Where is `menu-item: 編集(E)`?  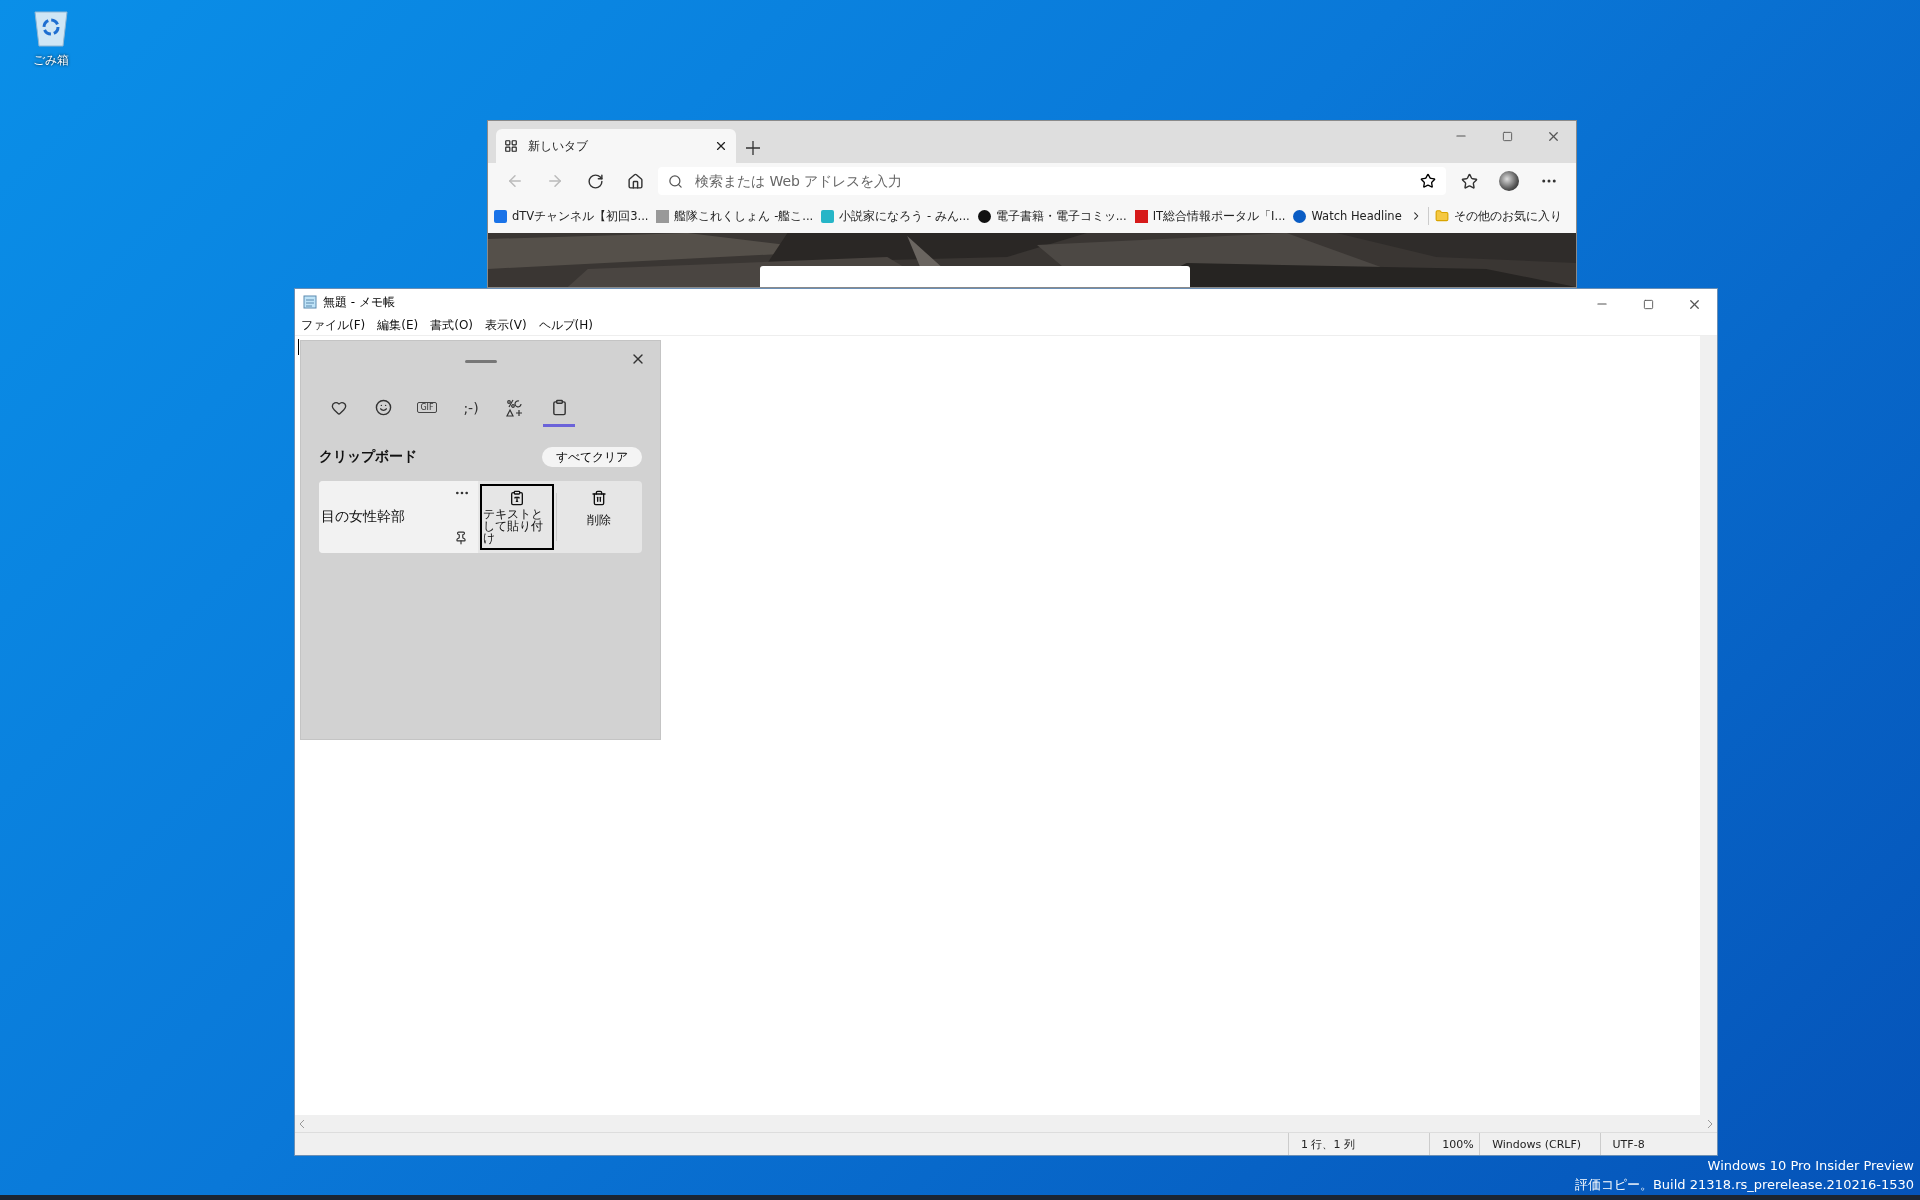 menu-item: 編集(E) is located at coordinates (398, 325).